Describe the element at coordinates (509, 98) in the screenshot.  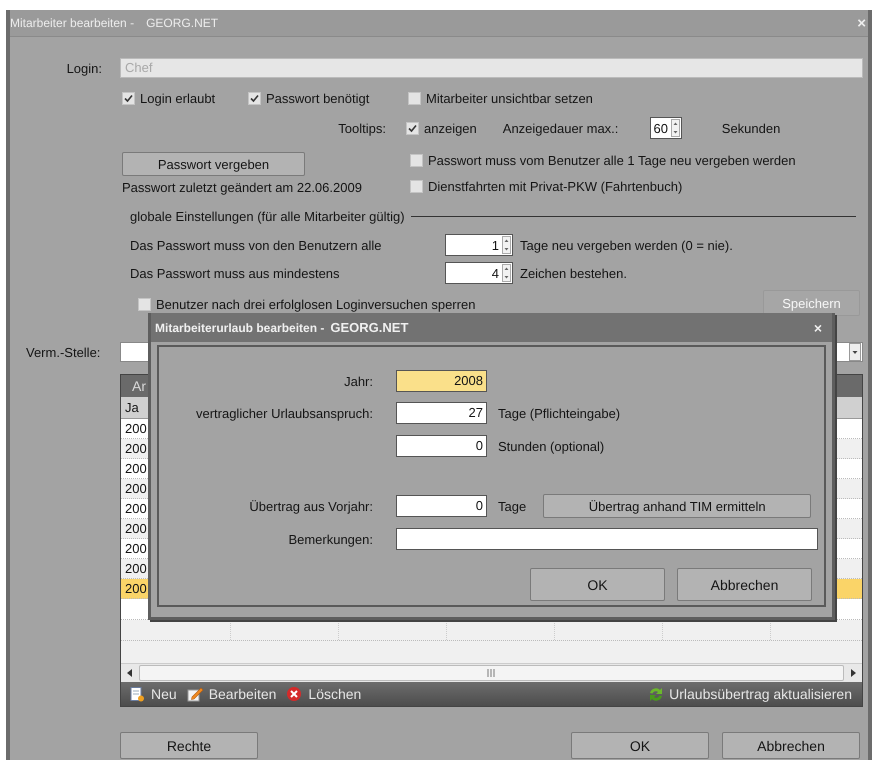
I see `checkbox-label: Mitarbeiter unsichtbar setzen` at that location.